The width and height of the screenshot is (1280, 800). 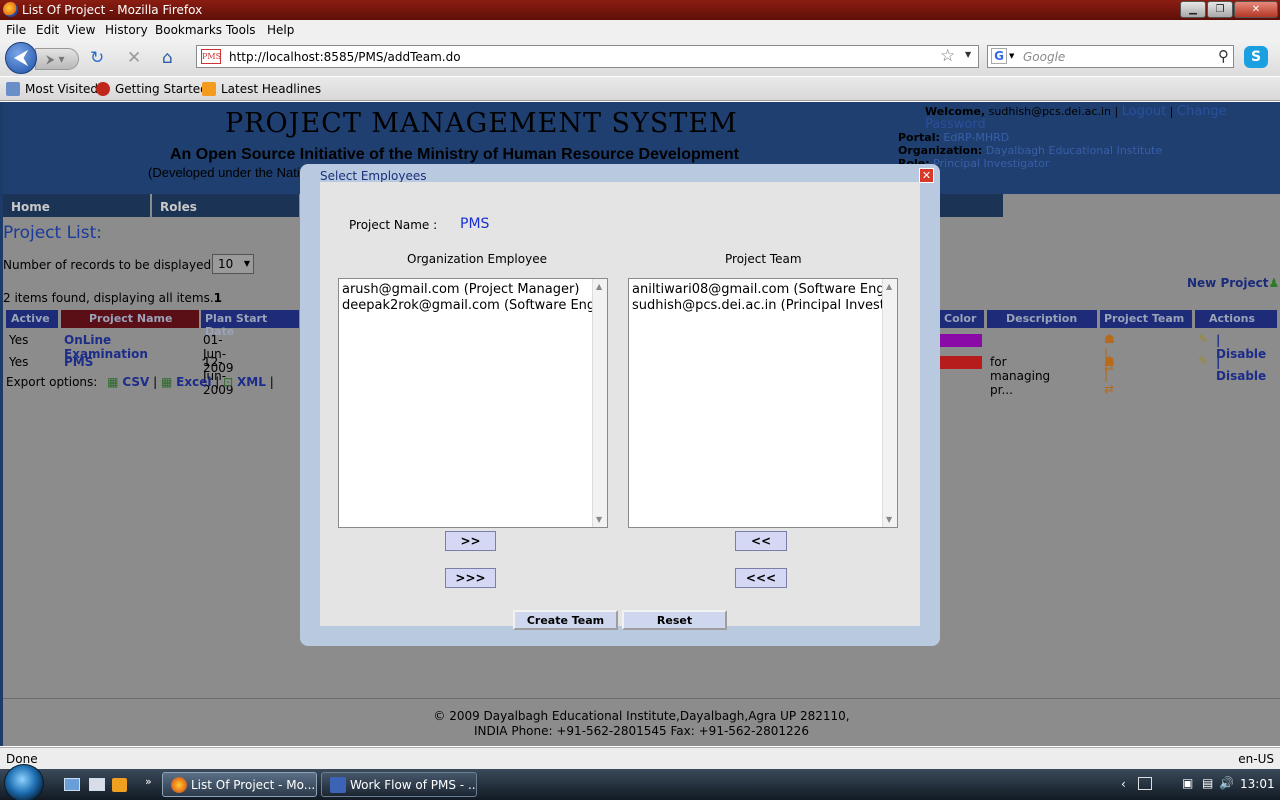 I want to click on remove-all-button: <<<, so click(x=761, y=578).